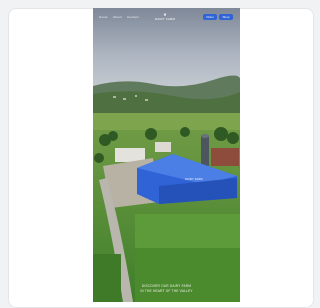 This screenshot has height=308, width=320. I want to click on nav-link-contact: Contact, so click(133, 17).